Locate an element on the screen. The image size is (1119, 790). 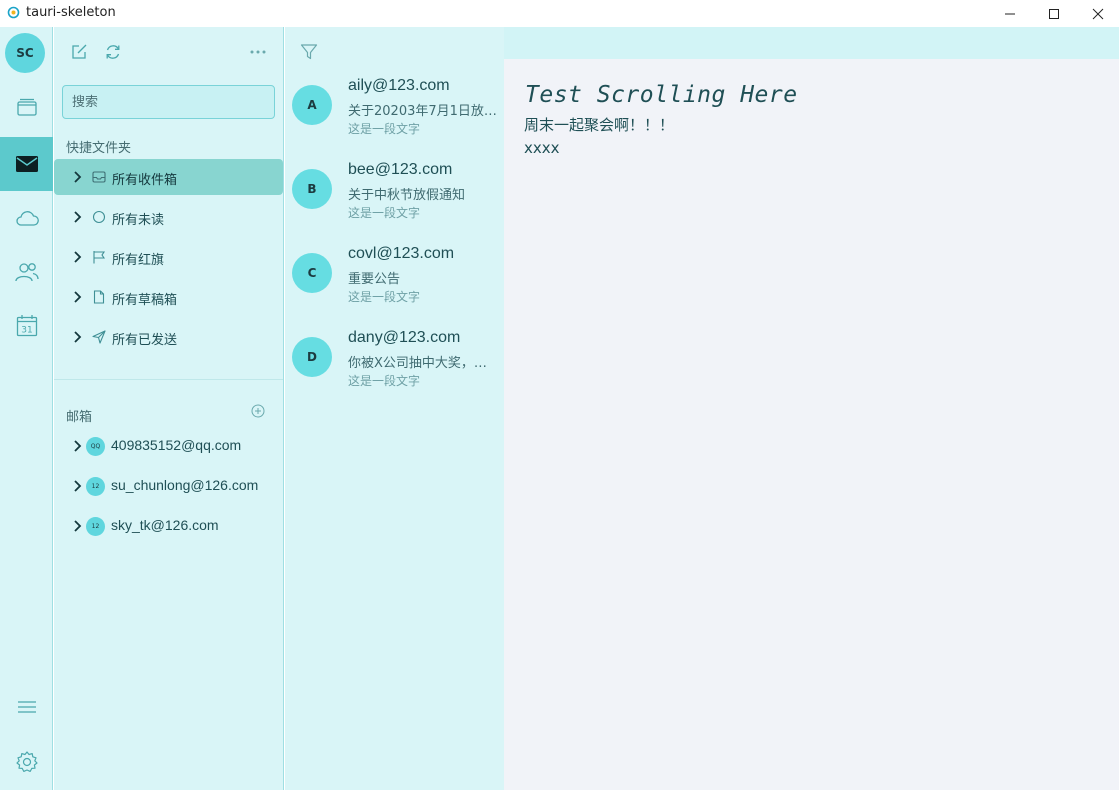
send-icon is located at coordinates (99, 337).